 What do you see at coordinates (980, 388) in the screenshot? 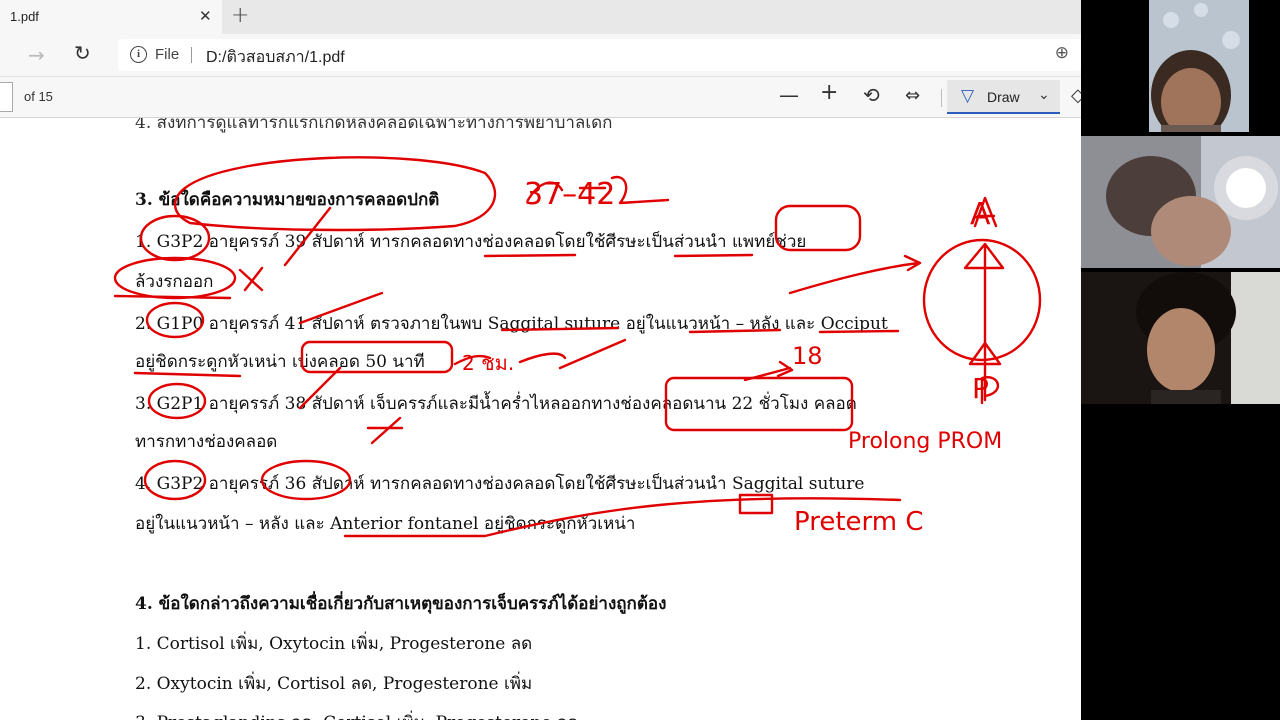
I see `ink-note-p: P` at bounding box center [980, 388].